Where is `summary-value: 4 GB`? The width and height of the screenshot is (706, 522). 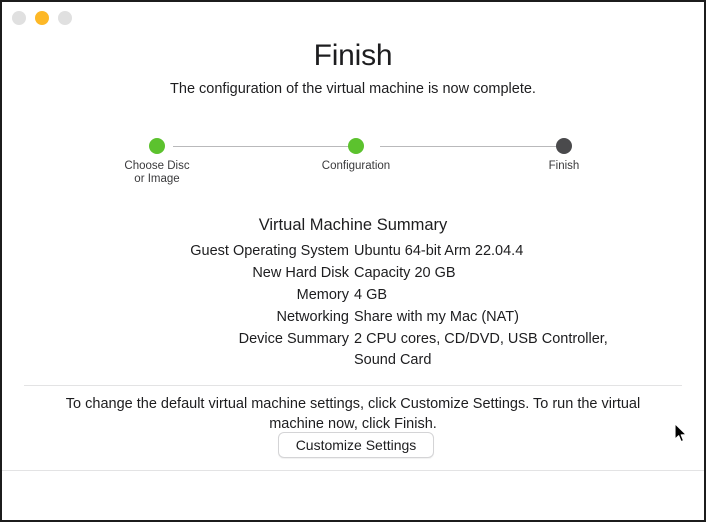
summary-value: 4 GB is located at coordinates (371, 295).